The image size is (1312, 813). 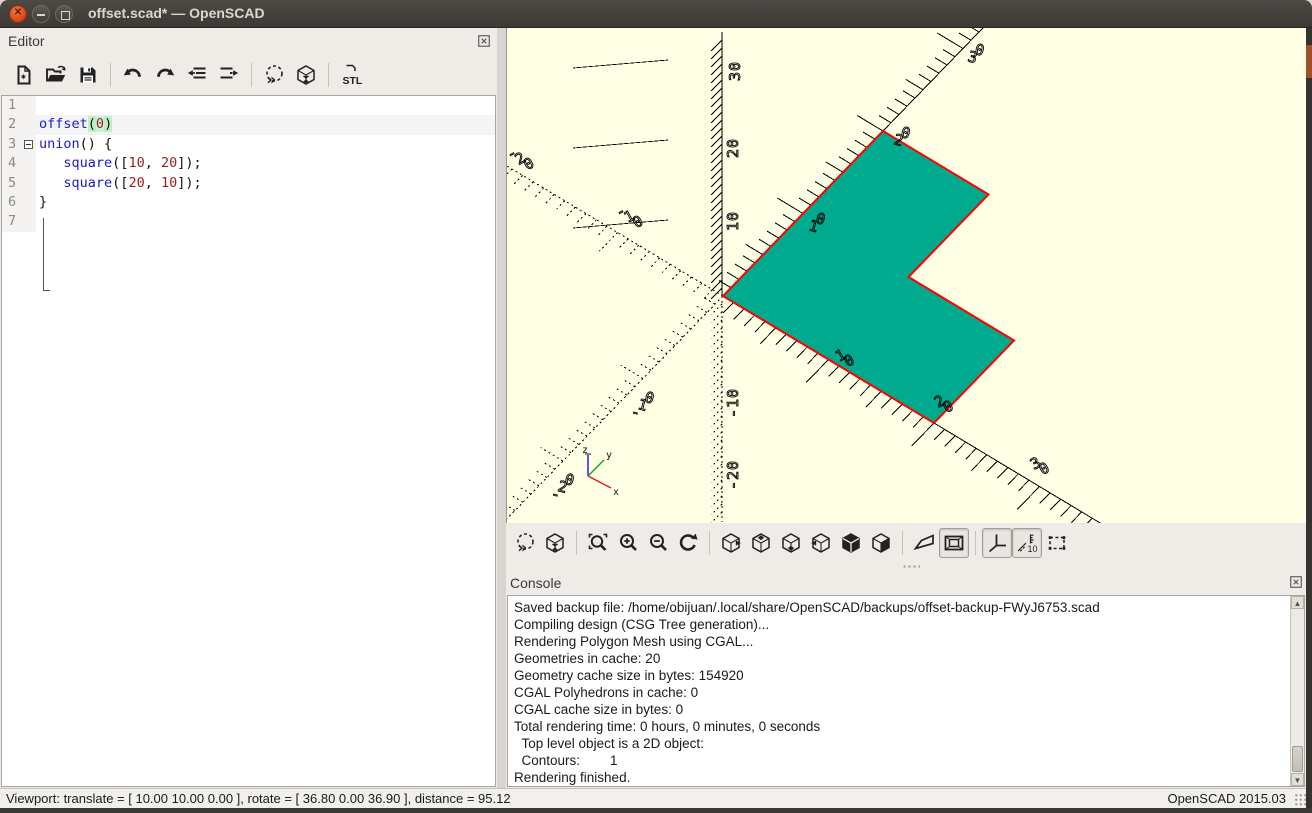 I want to click on window-maximize-button, so click(x=64, y=14).